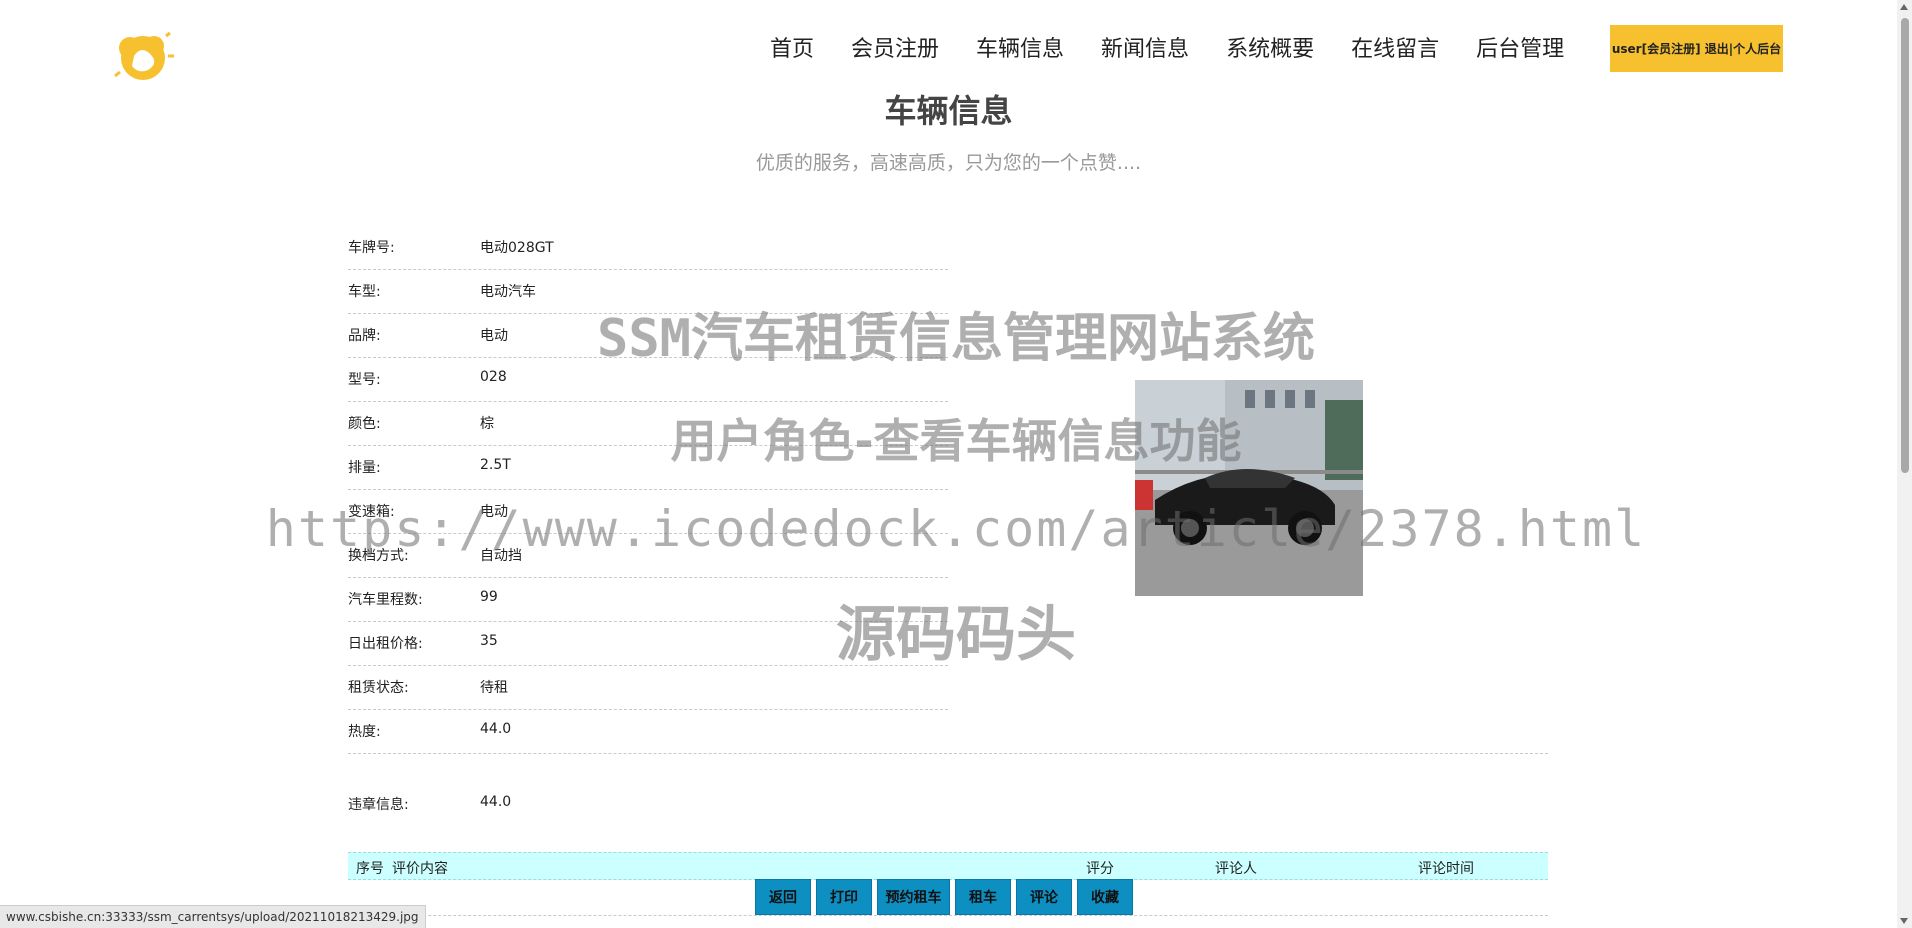 This screenshot has height=928, width=1912. Describe the element at coordinates (648, 291) in the screenshot. I see `detail-row-type: 车型: 电动汽车` at that location.